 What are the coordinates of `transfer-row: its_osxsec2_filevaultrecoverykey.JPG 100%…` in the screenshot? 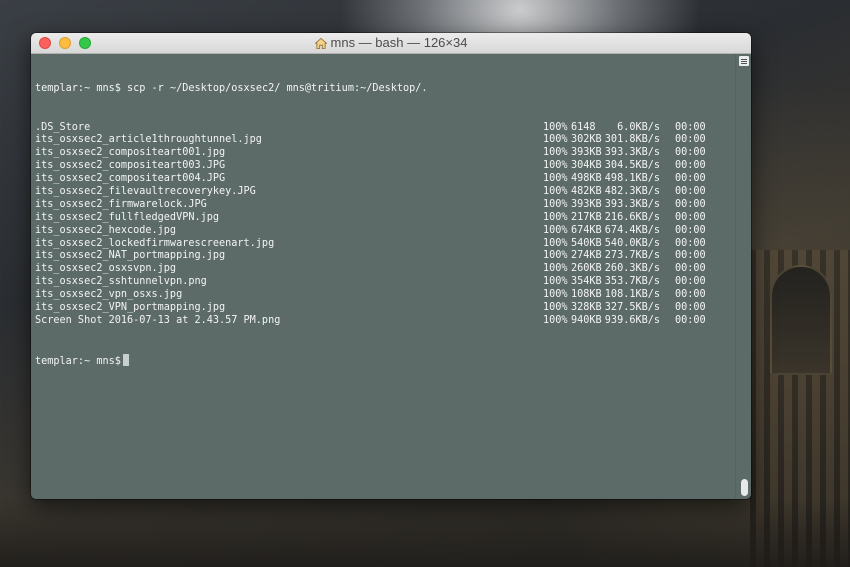 It's located at (385, 192).